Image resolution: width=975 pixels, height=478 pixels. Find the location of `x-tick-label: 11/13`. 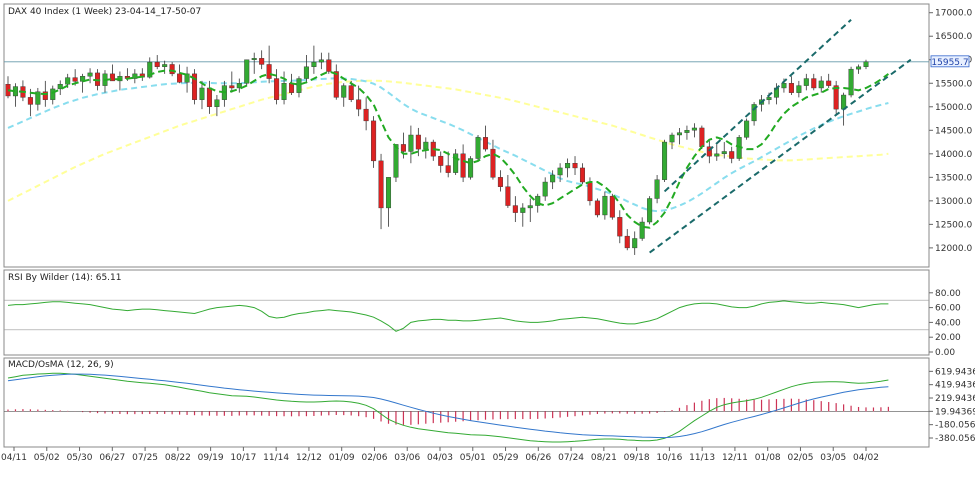

x-tick-label: 11/13 is located at coordinates (702, 458).